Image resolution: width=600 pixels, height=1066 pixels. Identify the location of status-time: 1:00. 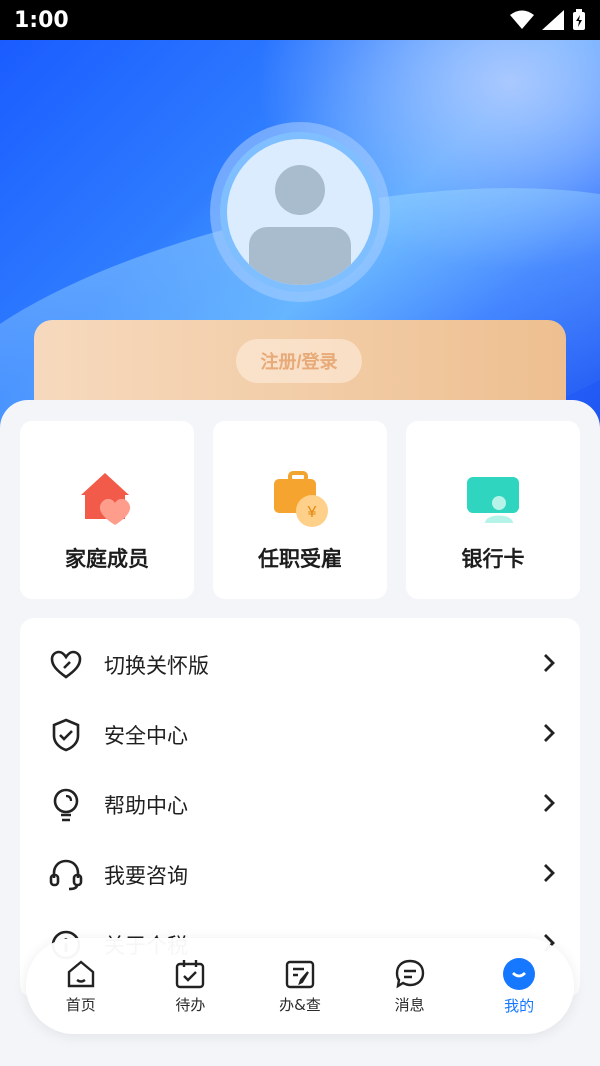
(41, 20).